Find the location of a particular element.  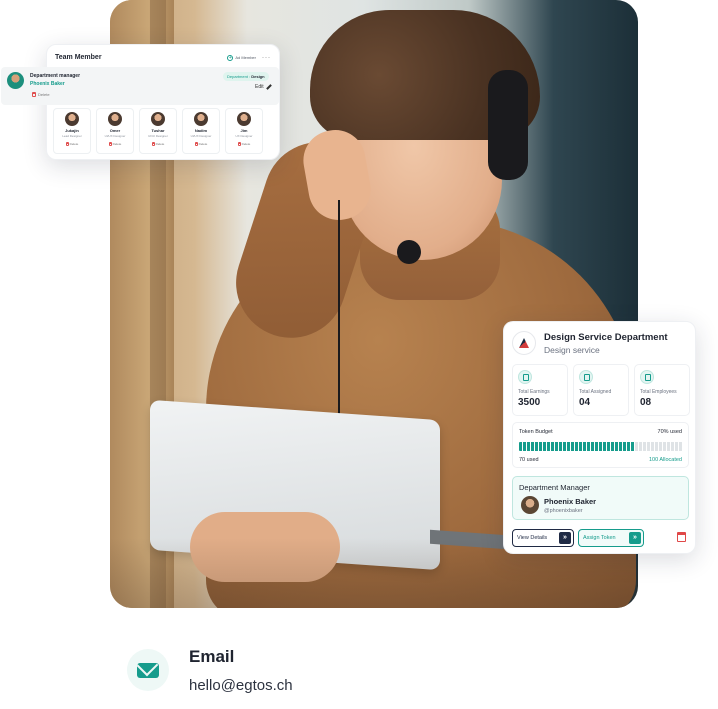

pencil-icon is located at coordinates (268, 87).